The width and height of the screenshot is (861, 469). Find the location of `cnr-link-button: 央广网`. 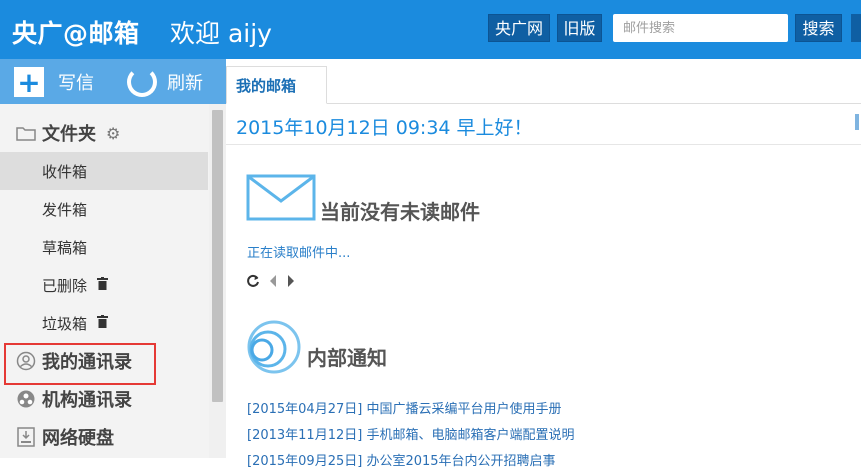

cnr-link-button: 央广网 is located at coordinates (519, 28).